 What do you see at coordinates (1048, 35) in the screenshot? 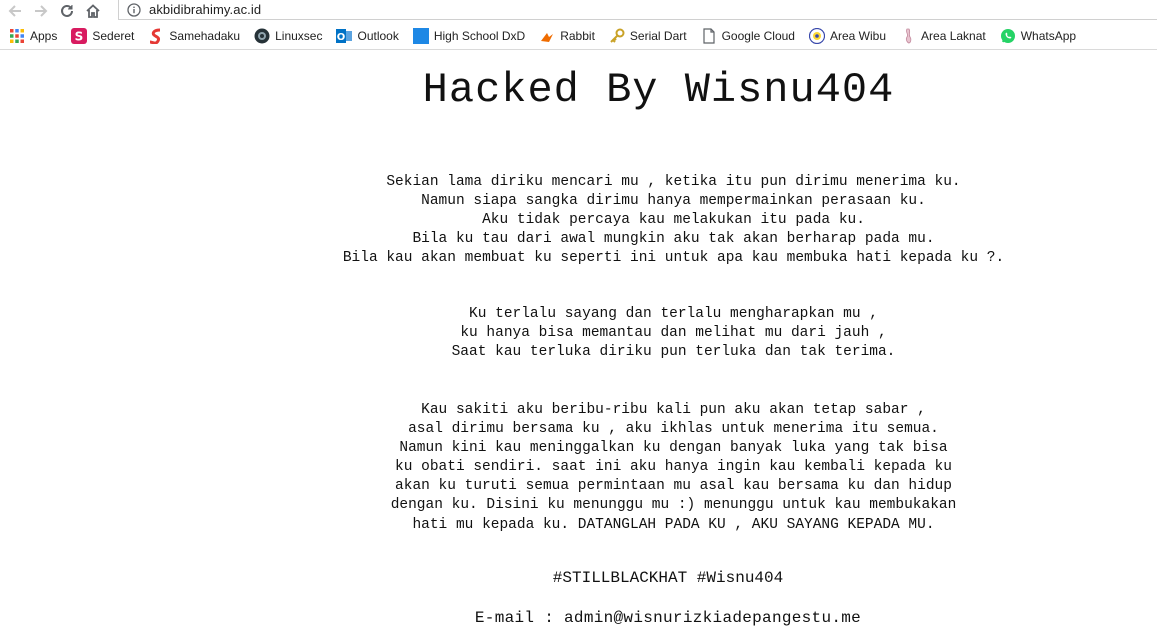
I see `bookmark-label: WhatsApp` at bounding box center [1048, 35].